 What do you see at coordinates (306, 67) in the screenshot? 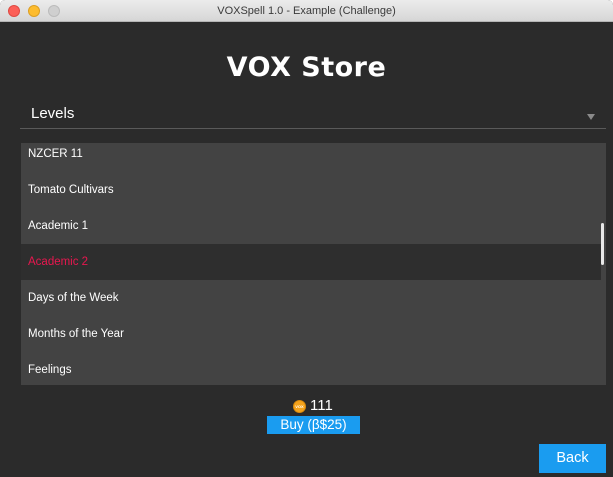
I see `page-title: VOX Store` at bounding box center [306, 67].